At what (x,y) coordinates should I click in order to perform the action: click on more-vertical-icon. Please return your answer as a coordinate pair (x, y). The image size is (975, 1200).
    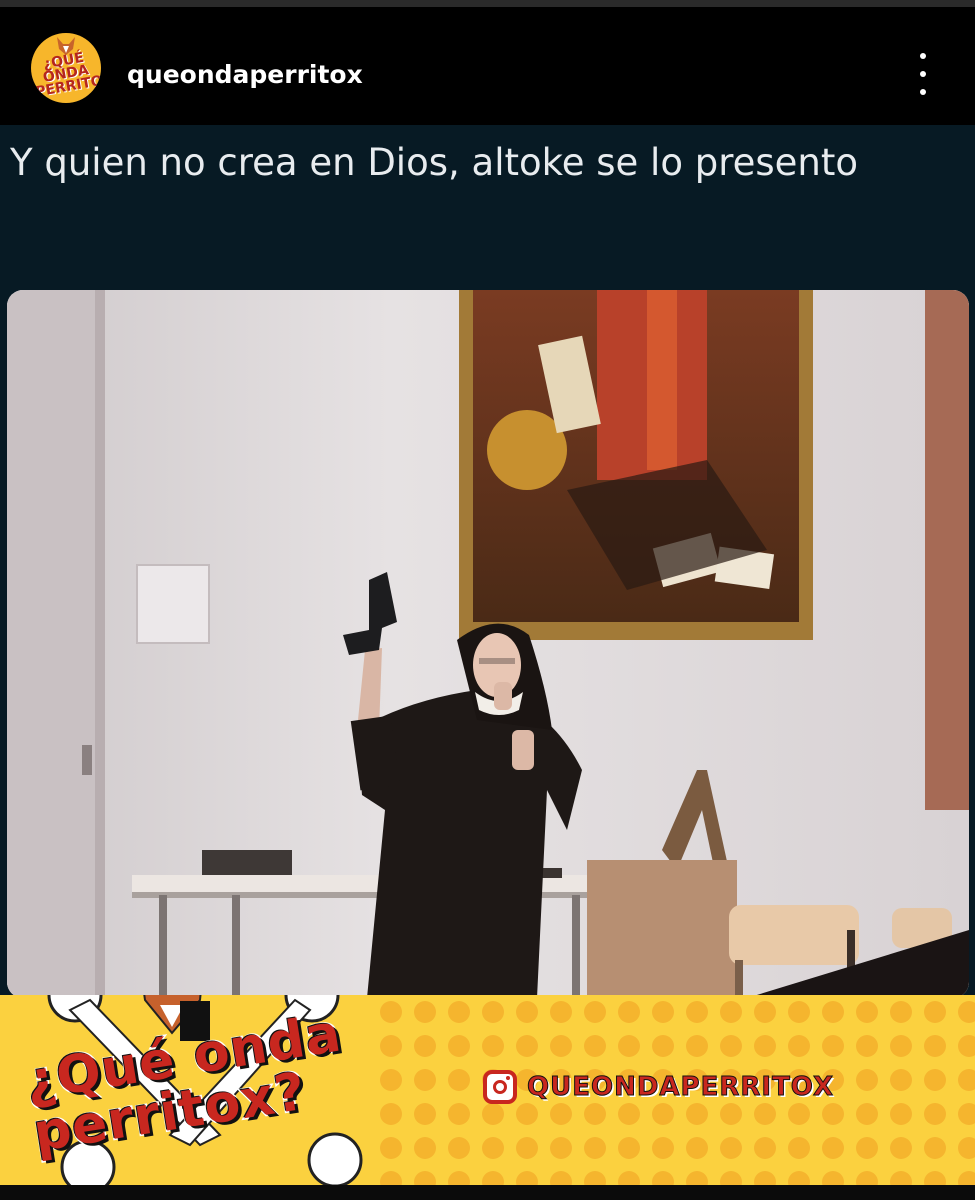
    Looking at the image, I should click on (923, 56).